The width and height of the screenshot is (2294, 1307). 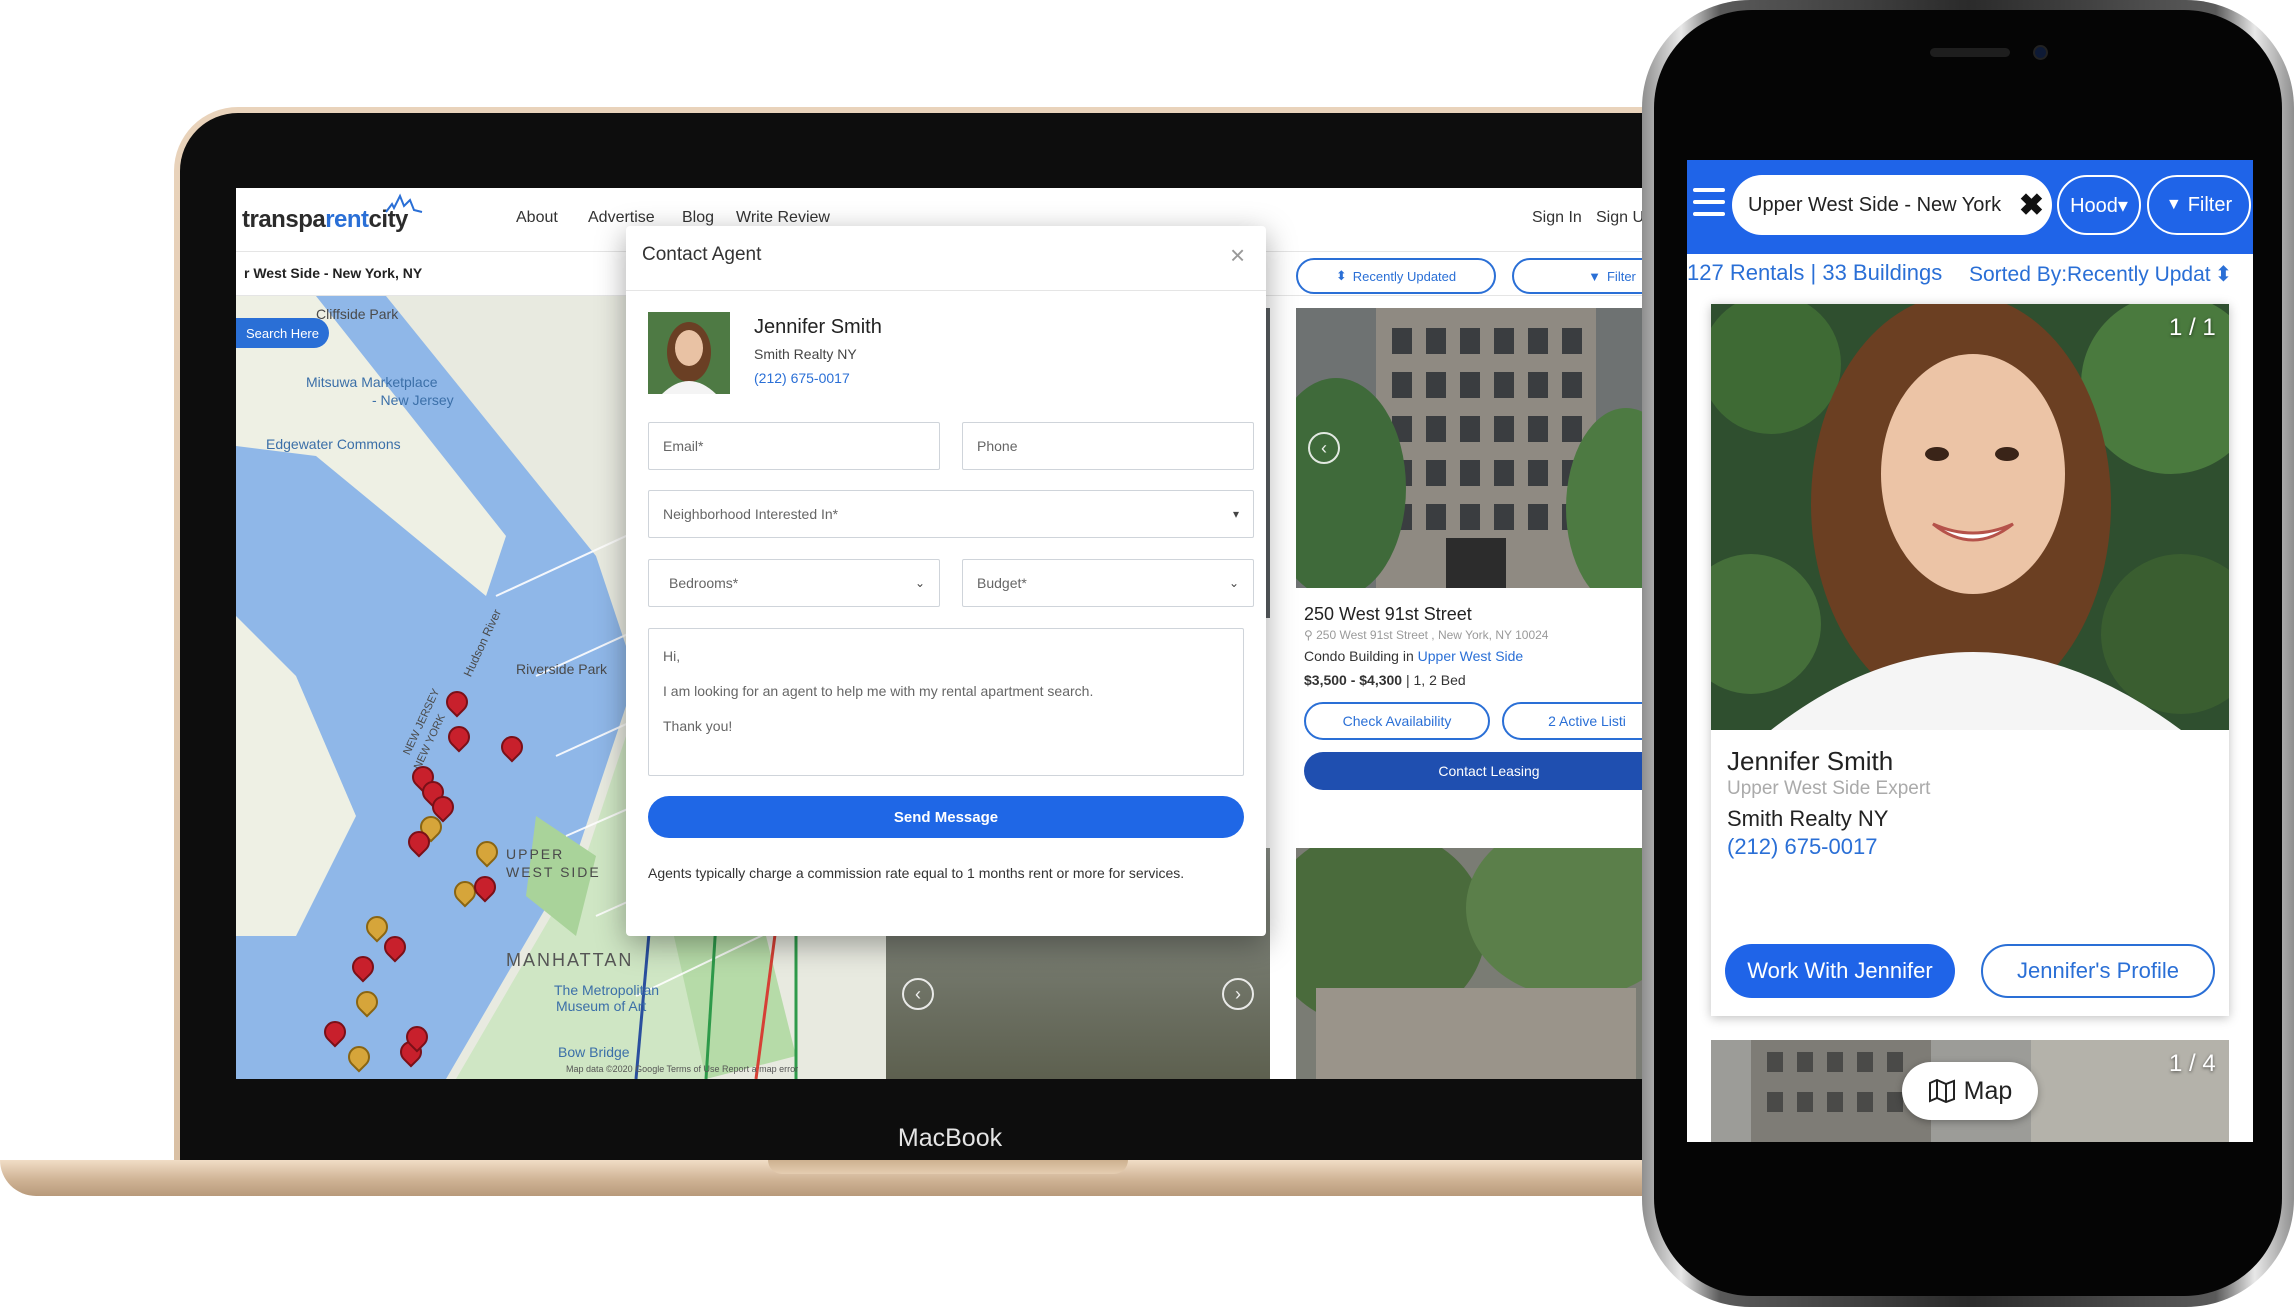 I want to click on photo-counter: 1 / 1, so click(x=2192, y=327).